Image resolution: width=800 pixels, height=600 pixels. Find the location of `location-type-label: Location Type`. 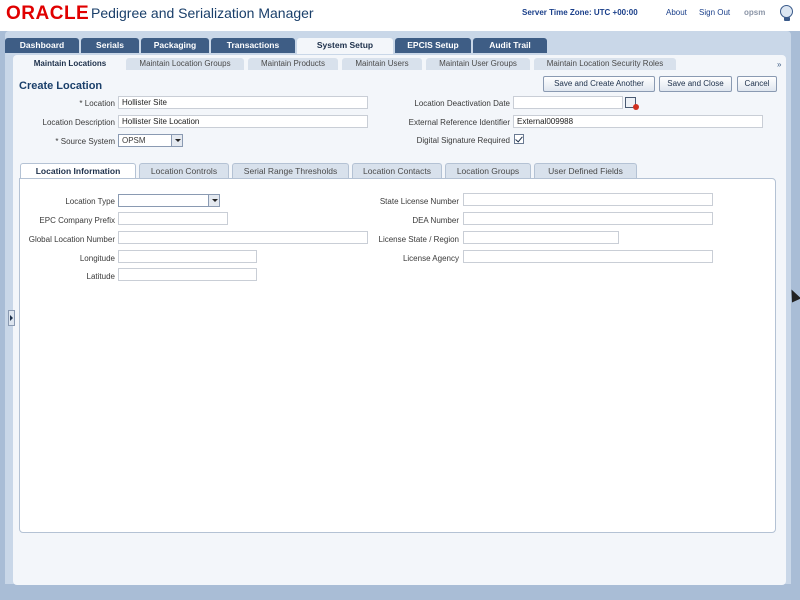

location-type-label: Location Type is located at coordinates (90, 201).